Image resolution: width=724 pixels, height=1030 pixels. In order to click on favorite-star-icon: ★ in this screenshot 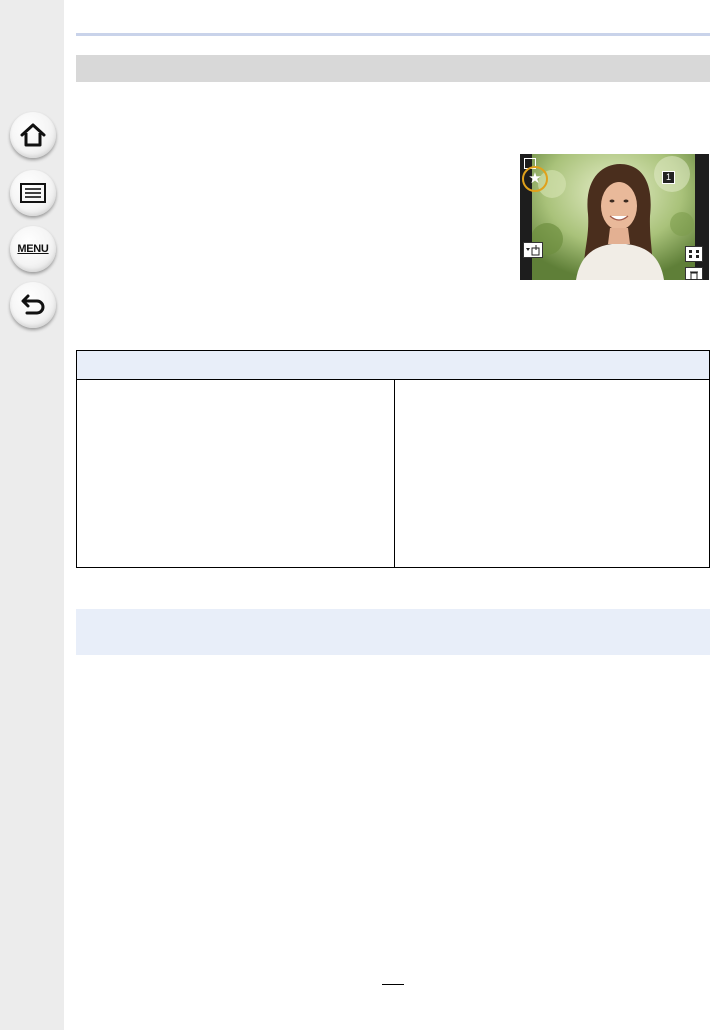, I will do `click(535, 179)`.